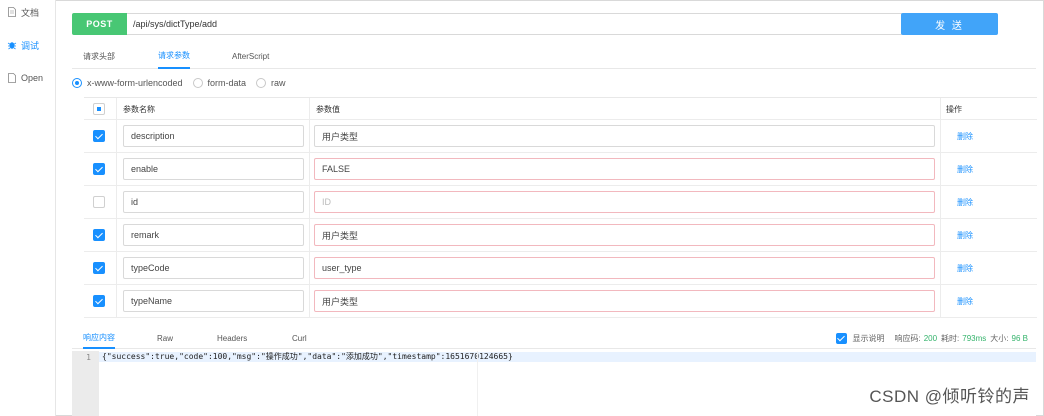 This screenshot has width=1044, height=416. Describe the element at coordinates (949, 396) in the screenshot. I see `watermark: CSDN @倾听铃的声` at that location.